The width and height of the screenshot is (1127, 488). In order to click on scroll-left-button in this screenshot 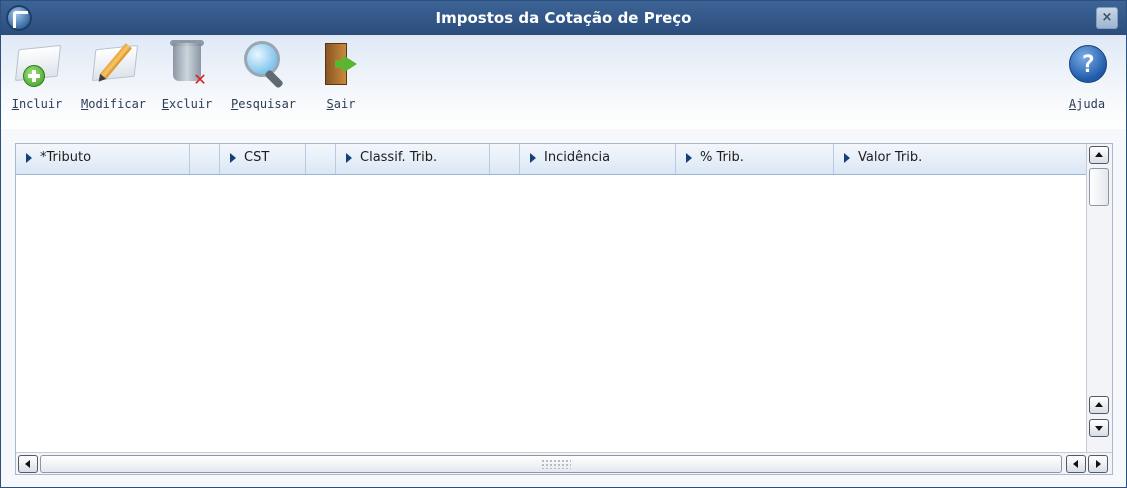, I will do `click(28, 464)`.